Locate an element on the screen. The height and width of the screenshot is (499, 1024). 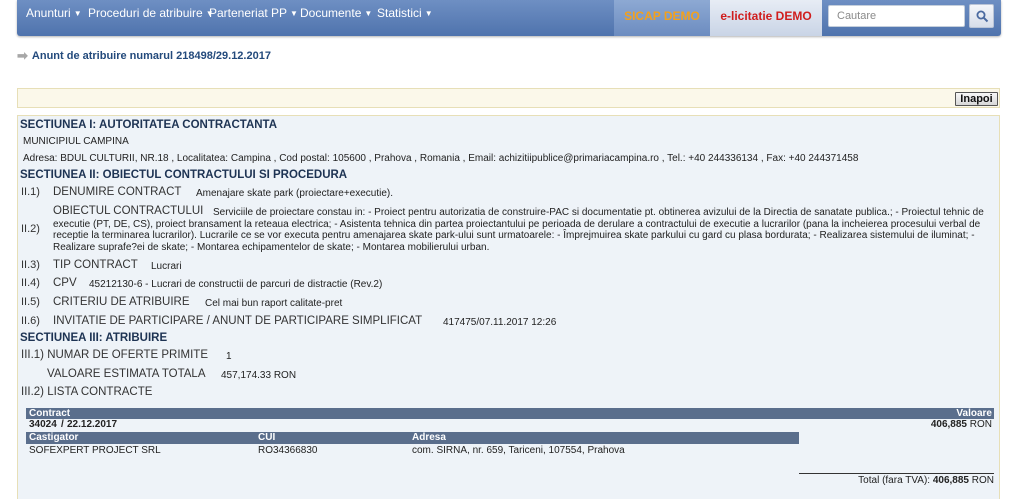
nav-proceduri: Proceduri de atribuire ▼ is located at coordinates (151, 13).